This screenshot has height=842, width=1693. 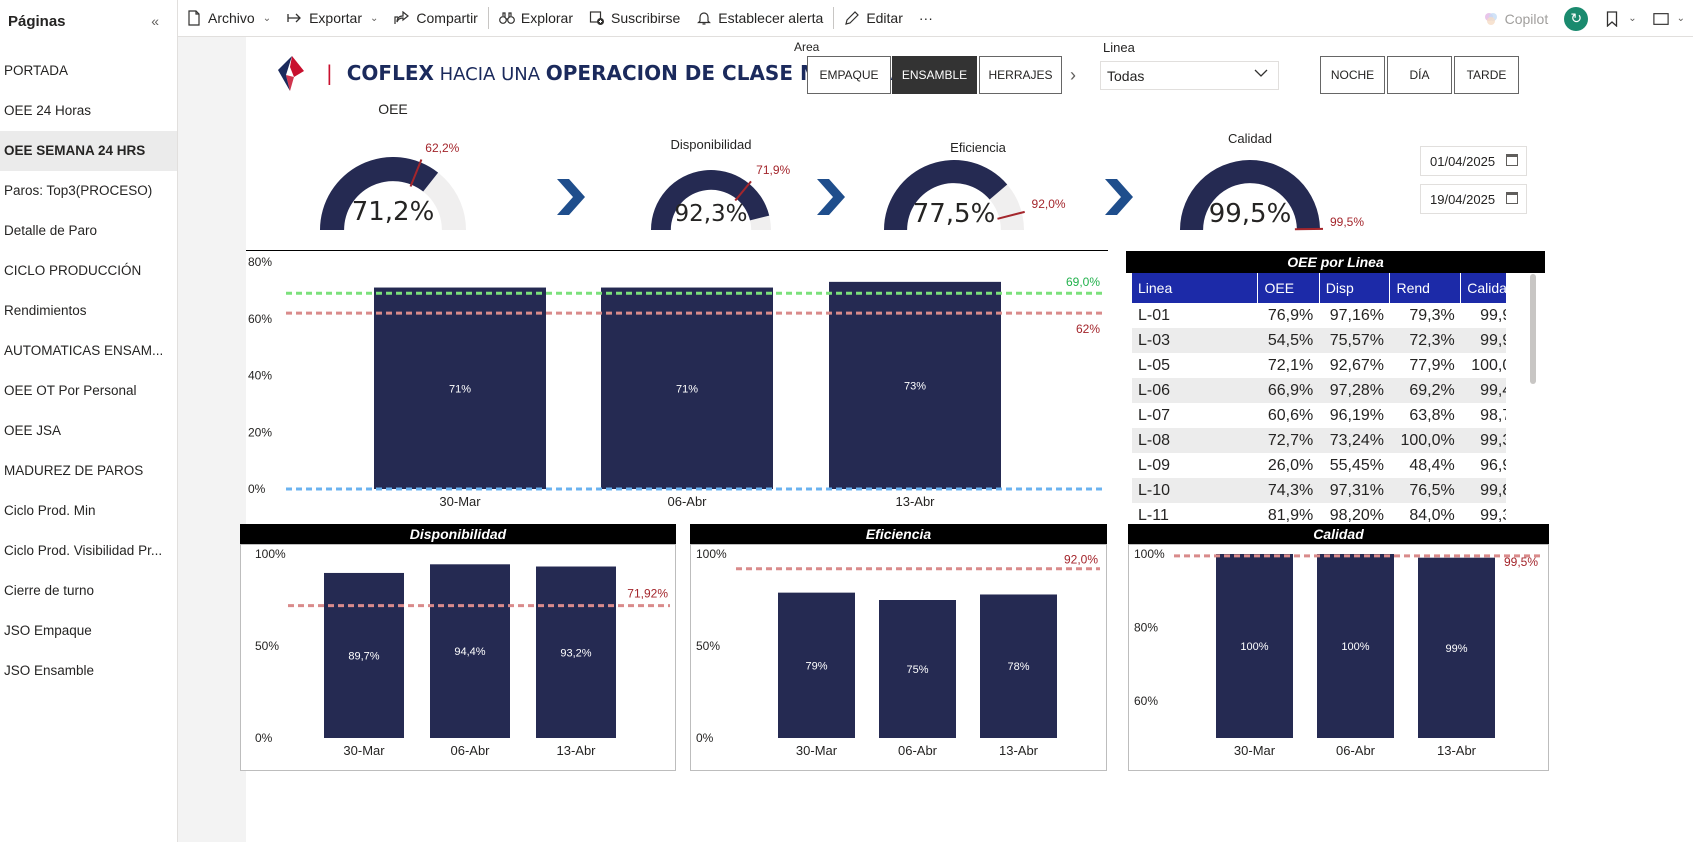 I want to click on column-header-disp: Disp, so click(x=1355, y=288).